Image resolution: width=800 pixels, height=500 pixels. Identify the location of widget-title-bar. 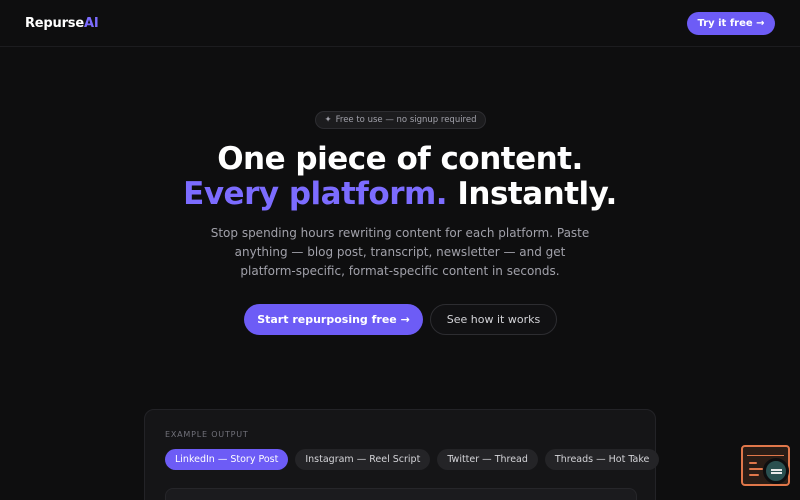
(765, 453).